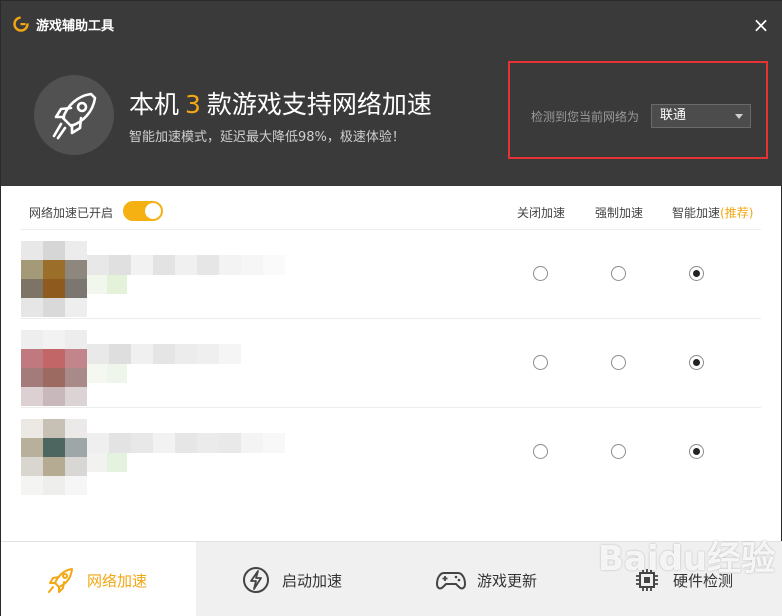 This screenshot has height=616, width=782. I want to click on headline-suffix: 款游戏支持网络加速, so click(319, 104).